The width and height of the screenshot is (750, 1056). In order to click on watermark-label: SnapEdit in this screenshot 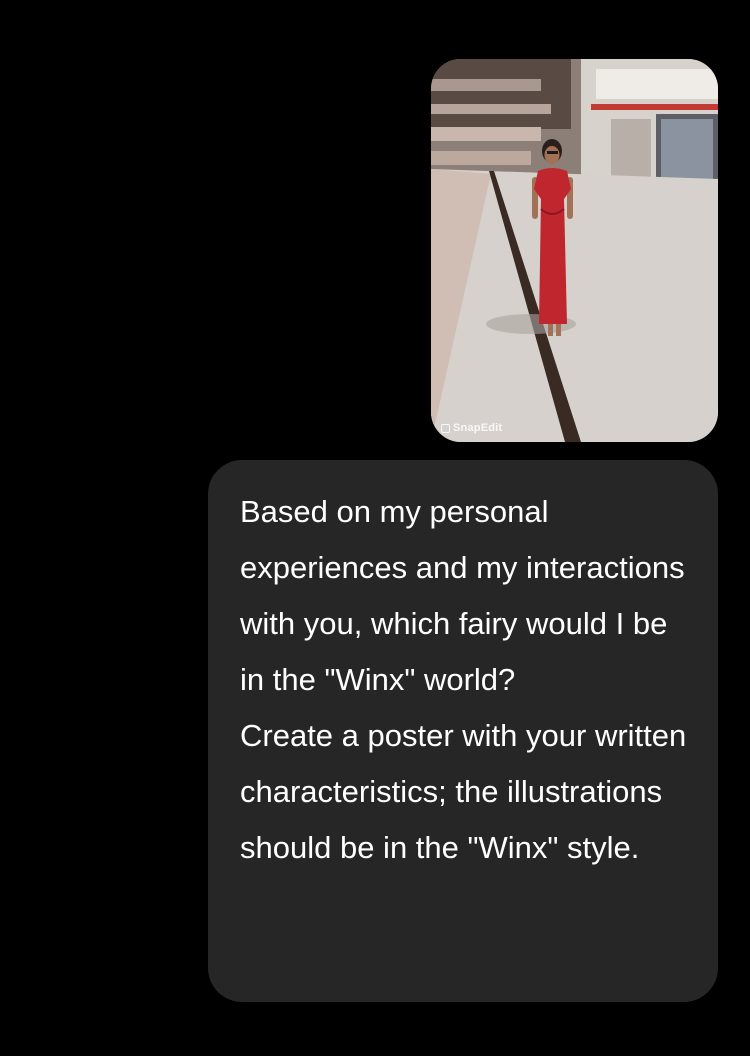, I will do `click(478, 428)`.